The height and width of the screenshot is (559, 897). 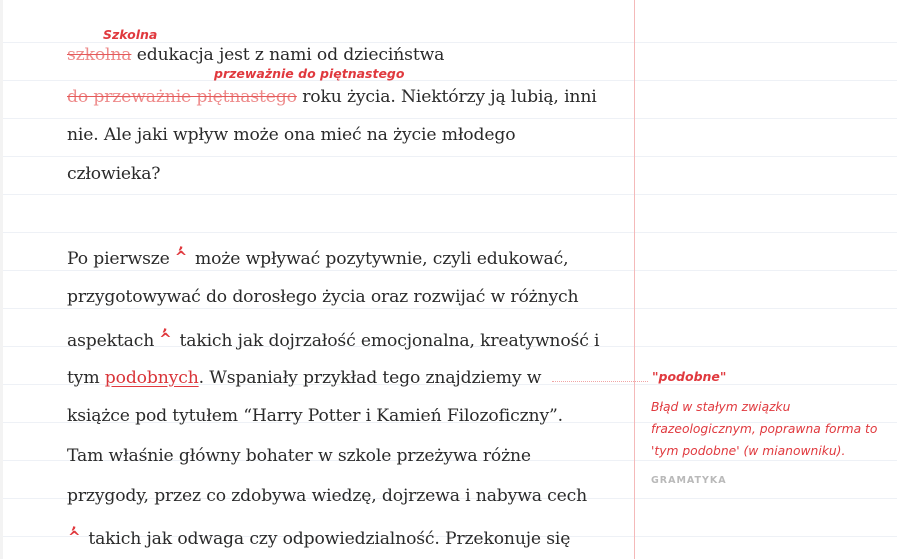 What do you see at coordinates (1, 279) in the screenshot?
I see `page-edge` at bounding box center [1, 279].